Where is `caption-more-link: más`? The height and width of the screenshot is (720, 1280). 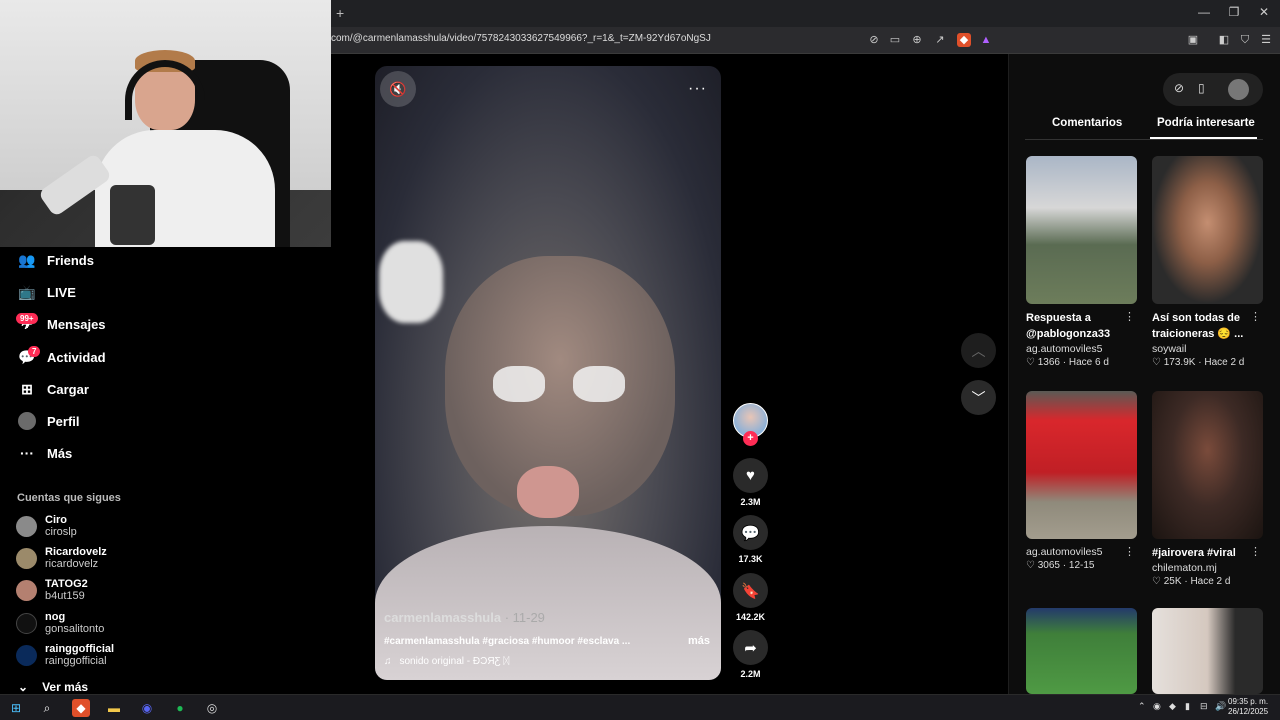
caption-more-link: más is located at coordinates (699, 641).